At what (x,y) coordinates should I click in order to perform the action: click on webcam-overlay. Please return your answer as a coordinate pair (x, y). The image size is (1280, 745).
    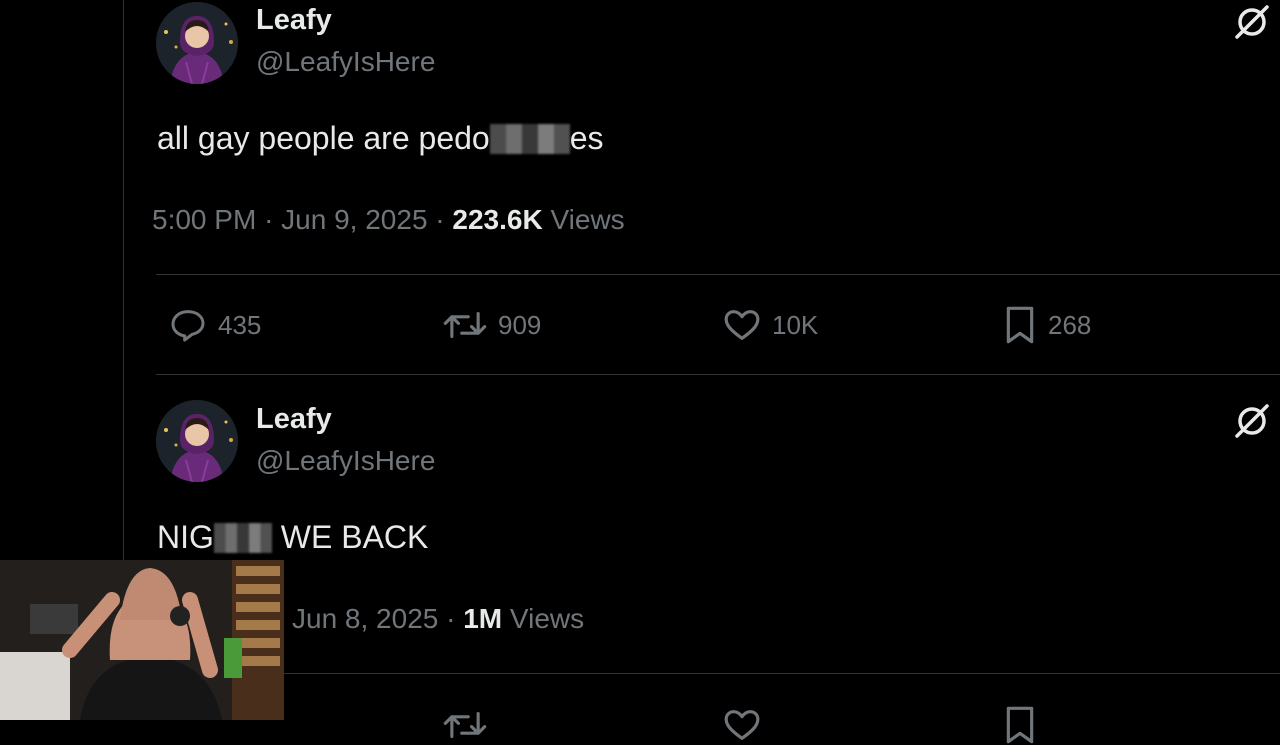
    Looking at the image, I should click on (142, 640).